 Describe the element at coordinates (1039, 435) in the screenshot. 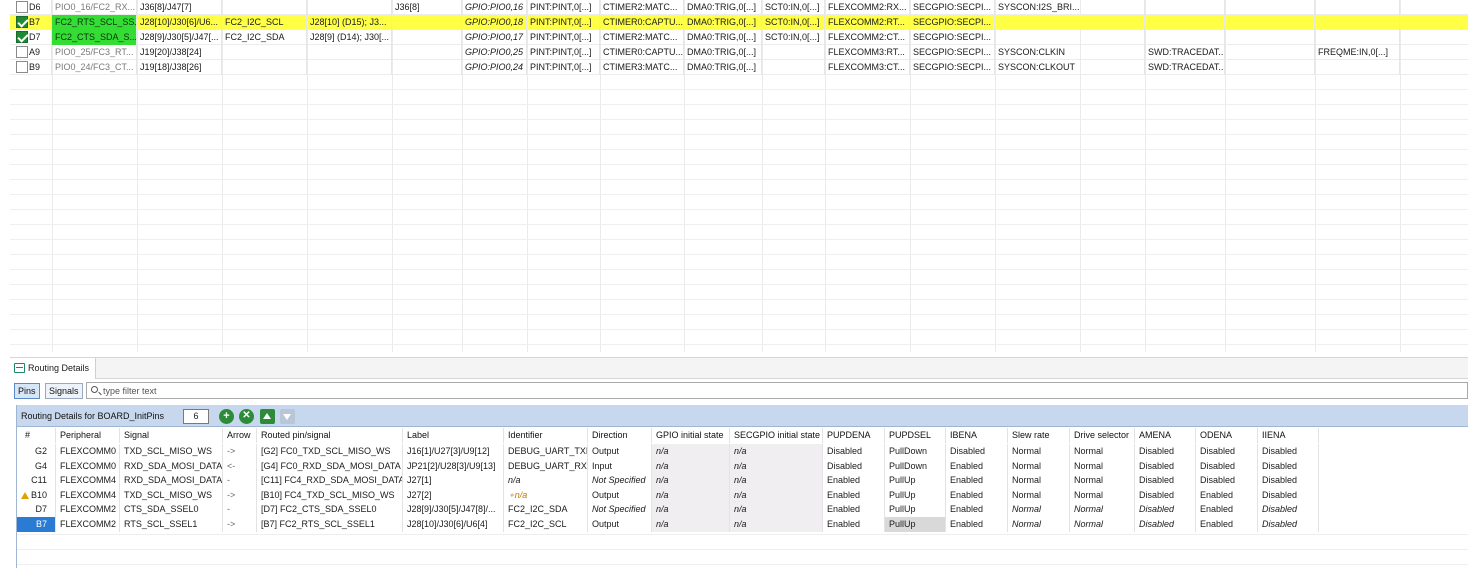

I see `column-header: Slew rate` at that location.